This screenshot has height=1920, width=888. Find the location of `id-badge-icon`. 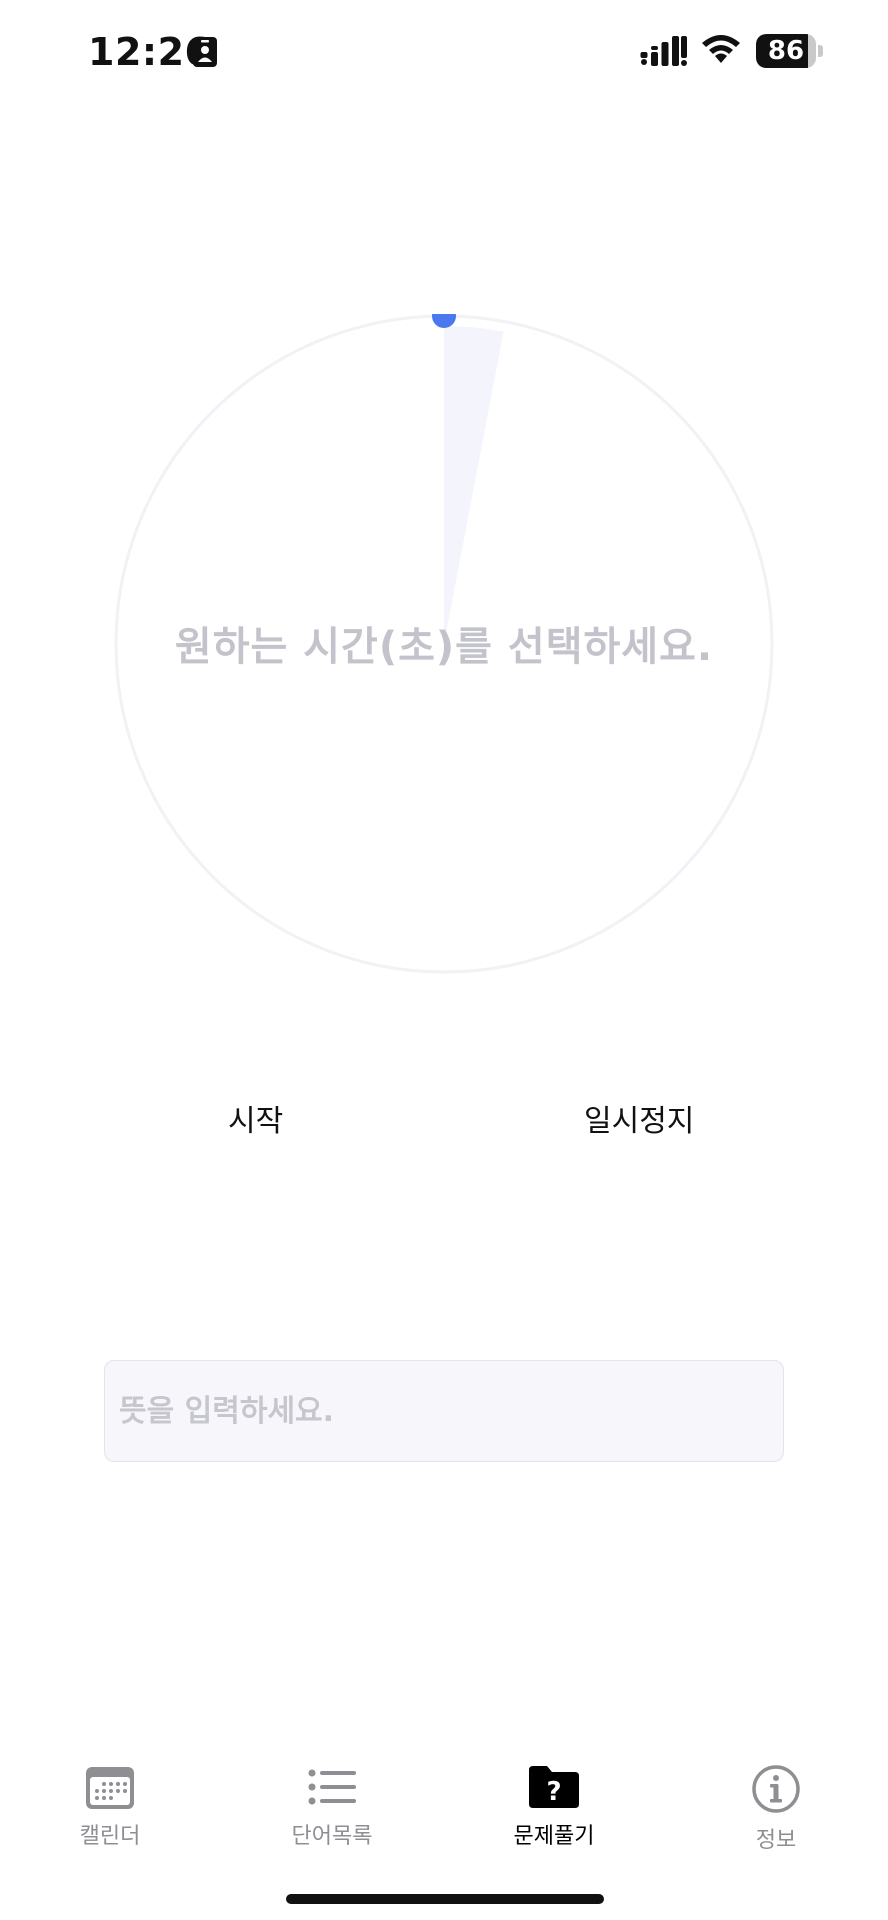

id-badge-icon is located at coordinates (205, 52).